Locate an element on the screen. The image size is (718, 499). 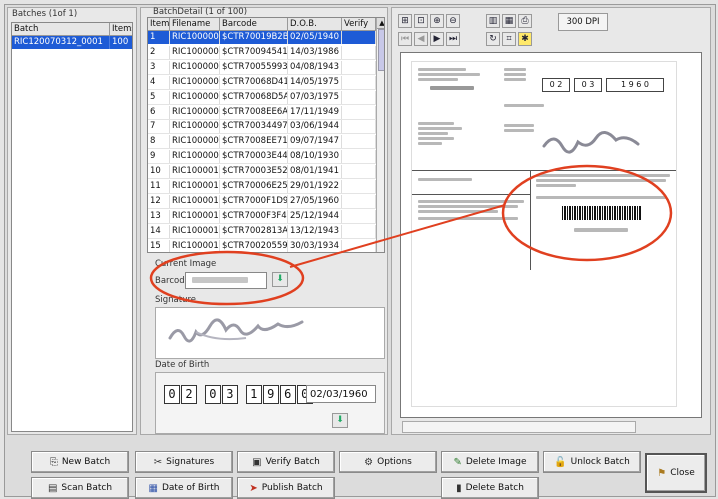
options-label: Options is located at coordinates (394, 462).